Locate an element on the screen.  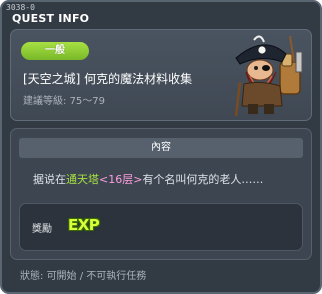
reward-box: 獎勵 EXP is located at coordinates (161, 227).